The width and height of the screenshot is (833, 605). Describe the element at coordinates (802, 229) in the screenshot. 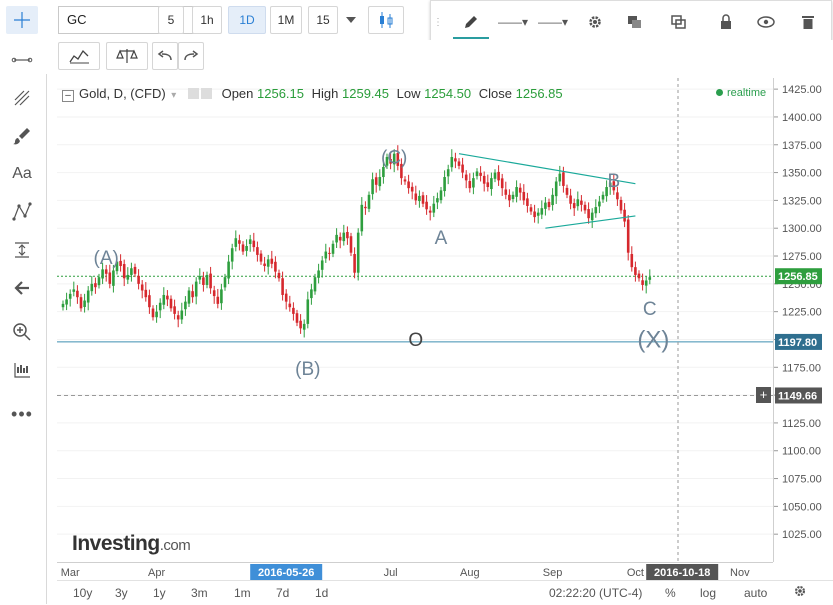

I see `price-tick-label: 1300.00` at that location.